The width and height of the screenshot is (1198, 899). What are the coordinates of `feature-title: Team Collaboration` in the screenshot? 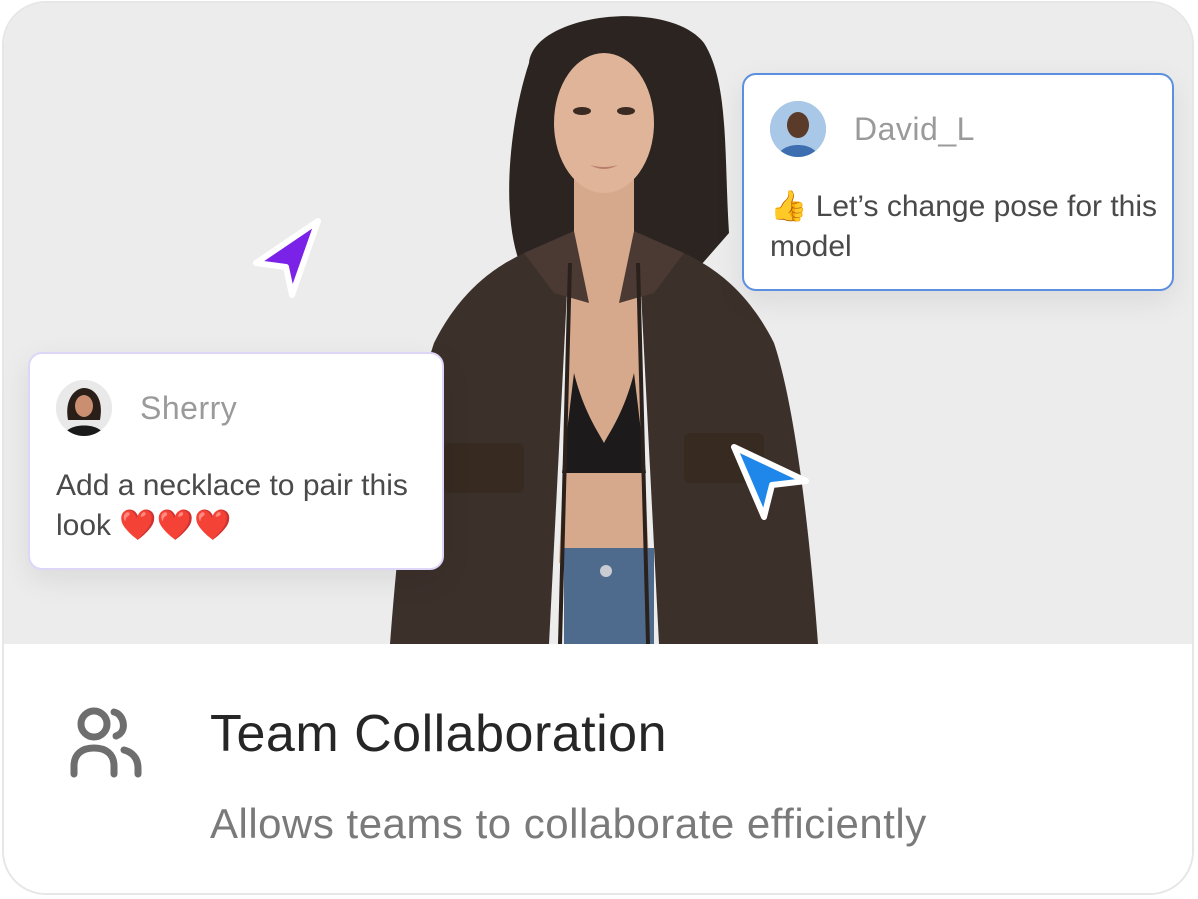 It's located at (439, 734).